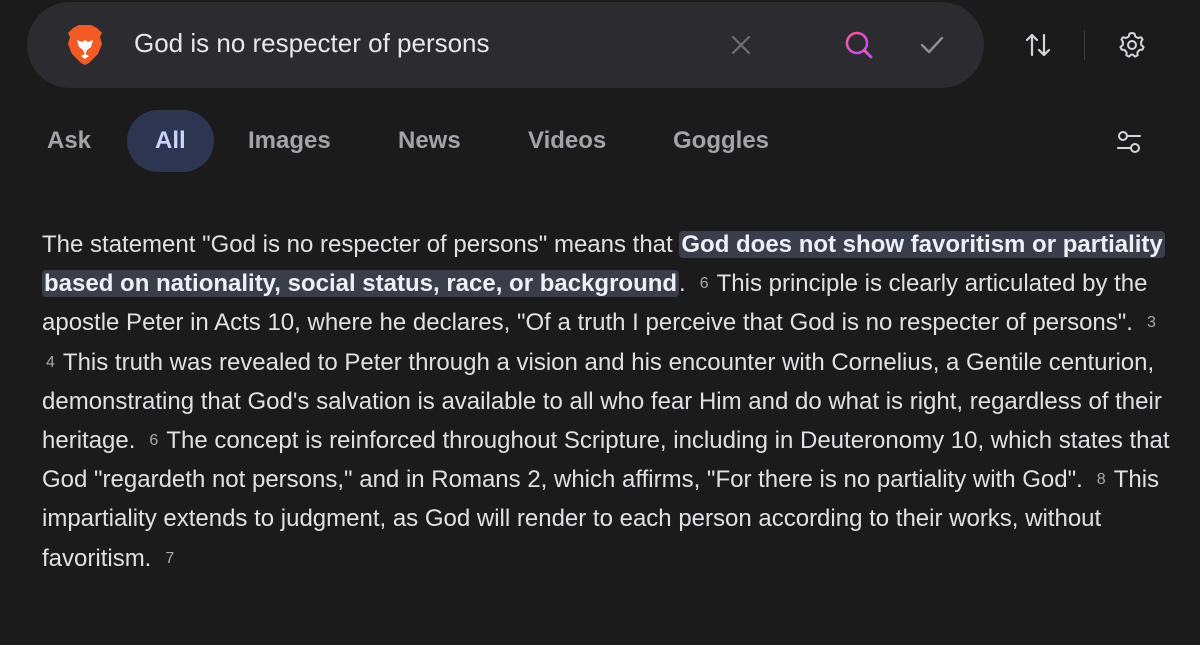  What do you see at coordinates (1132, 45) in the screenshot?
I see `gear-icon` at bounding box center [1132, 45].